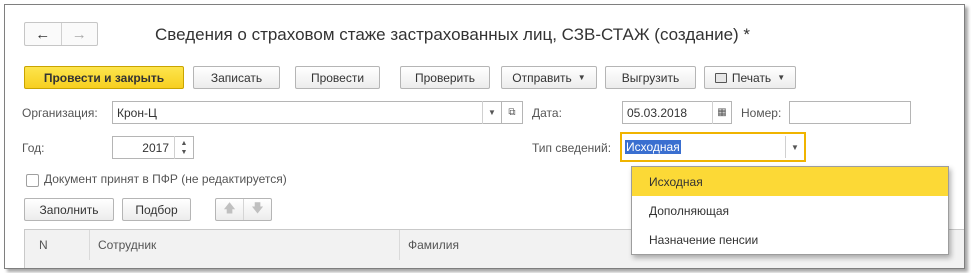 This screenshot has width=971, height=273. I want to click on type-dropdown-list: Исходная Дополняющая Назначение пенсии, so click(790, 210).